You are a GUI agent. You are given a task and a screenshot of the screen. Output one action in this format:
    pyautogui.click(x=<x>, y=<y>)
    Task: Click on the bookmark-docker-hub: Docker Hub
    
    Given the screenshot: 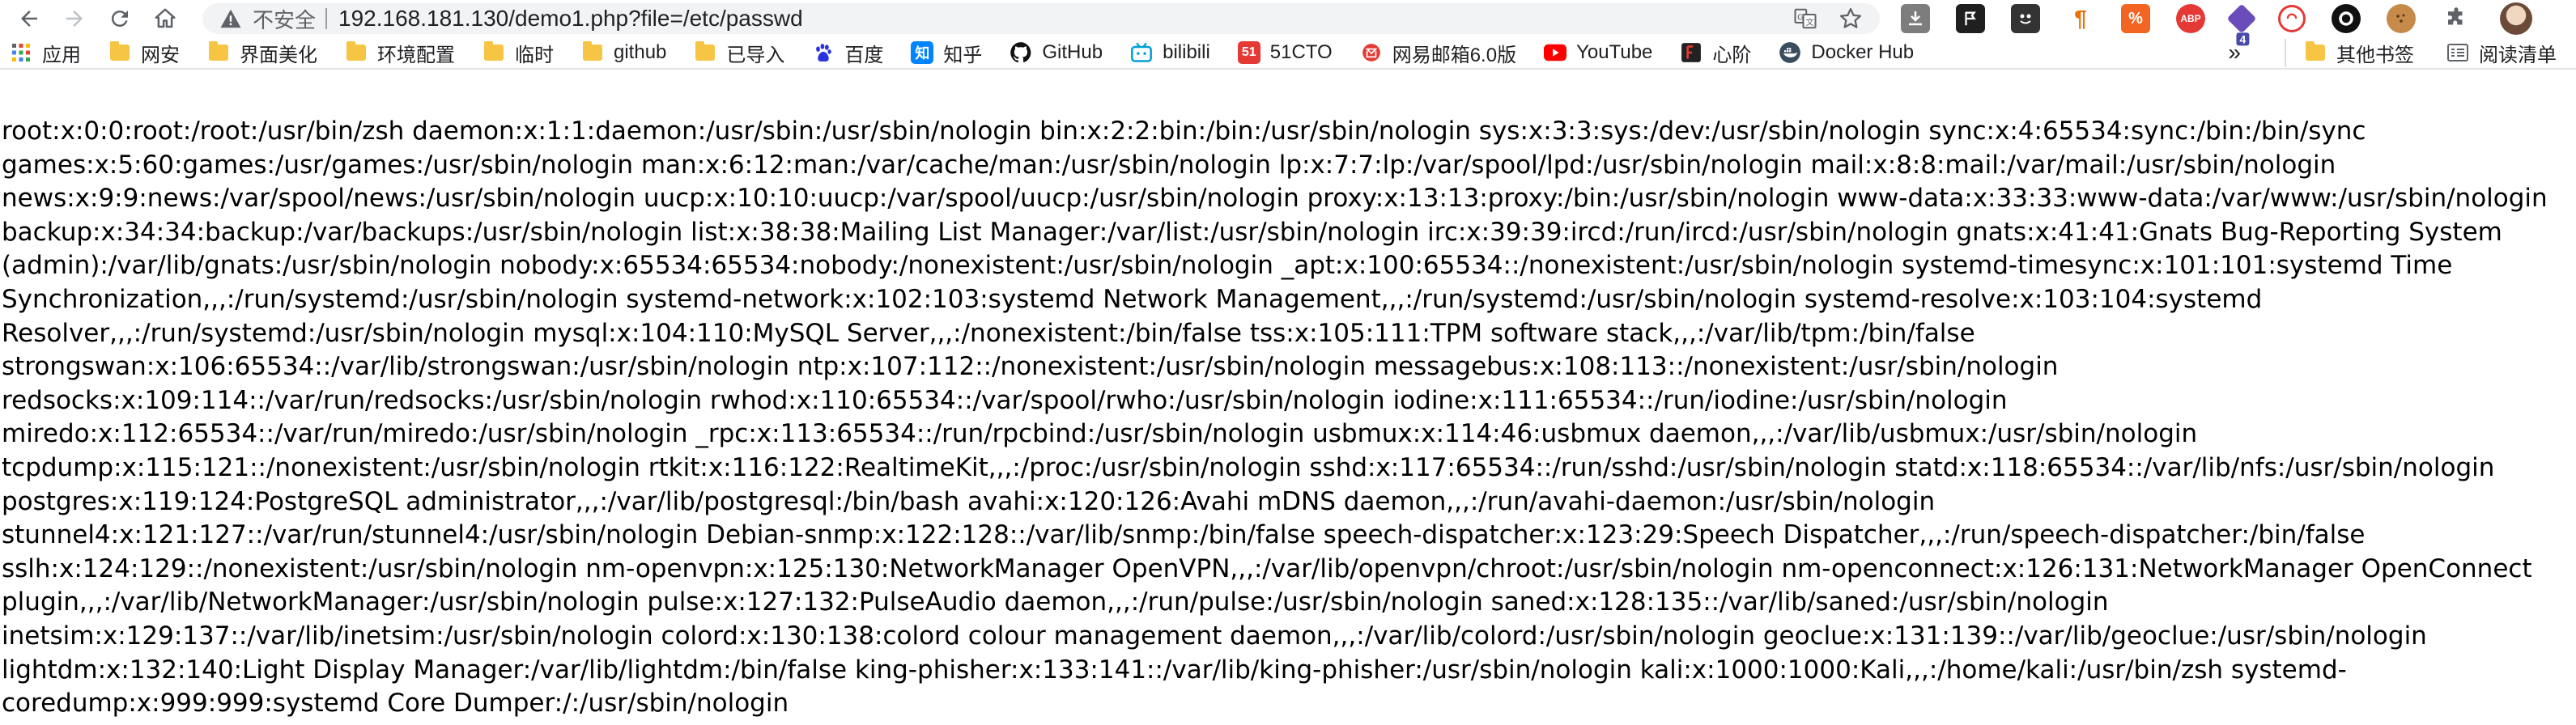 What is the action you would take?
    pyautogui.click(x=1847, y=52)
    